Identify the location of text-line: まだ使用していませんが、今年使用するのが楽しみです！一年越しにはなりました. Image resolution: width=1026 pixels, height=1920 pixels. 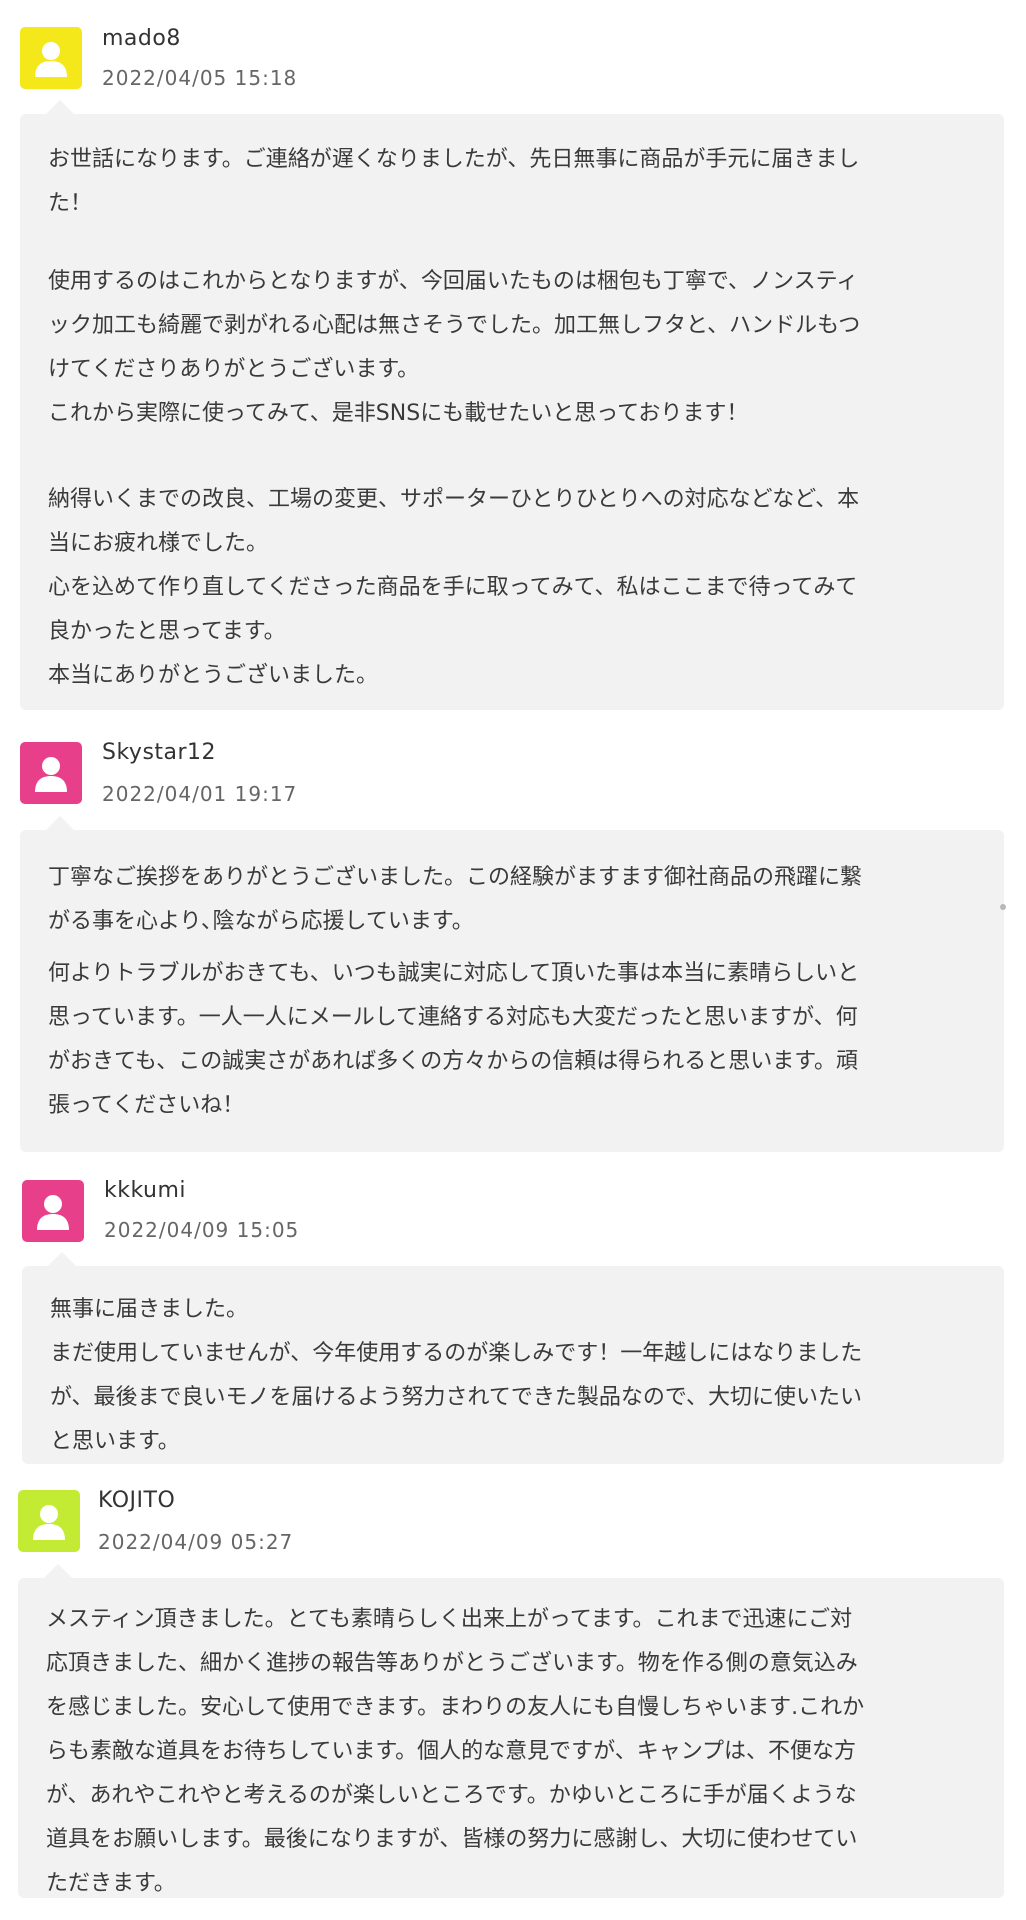
(456, 1353).